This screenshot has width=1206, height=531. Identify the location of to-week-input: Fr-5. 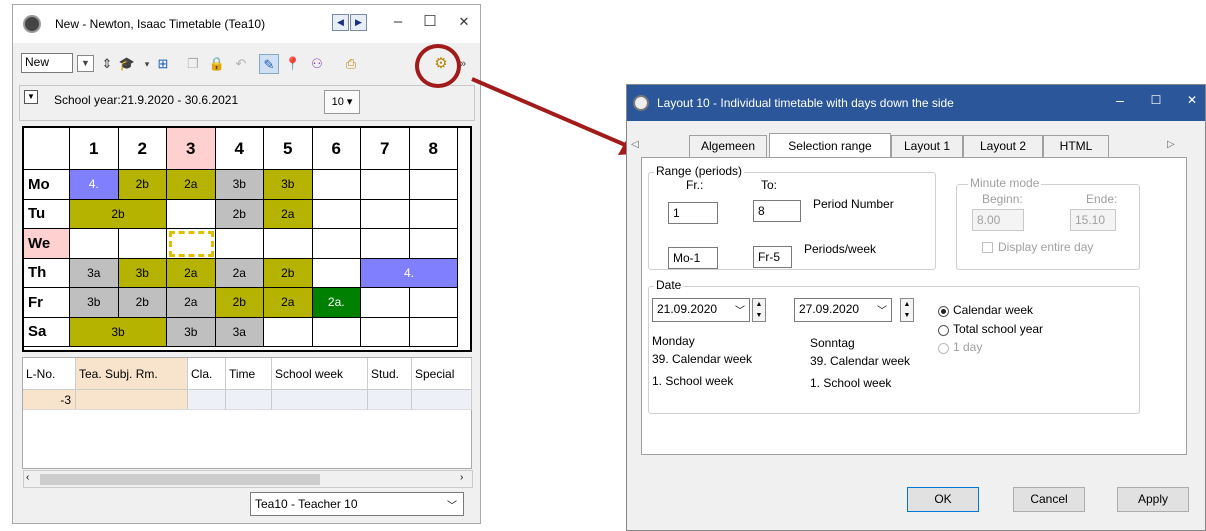
(772, 257).